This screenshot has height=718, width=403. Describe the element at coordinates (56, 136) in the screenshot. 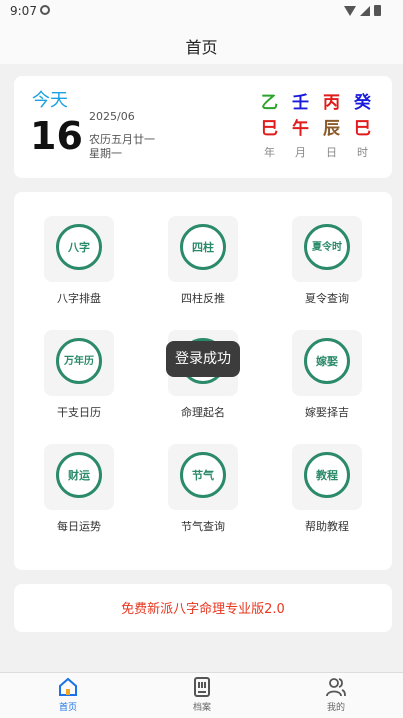

I see `day-number: 16` at that location.